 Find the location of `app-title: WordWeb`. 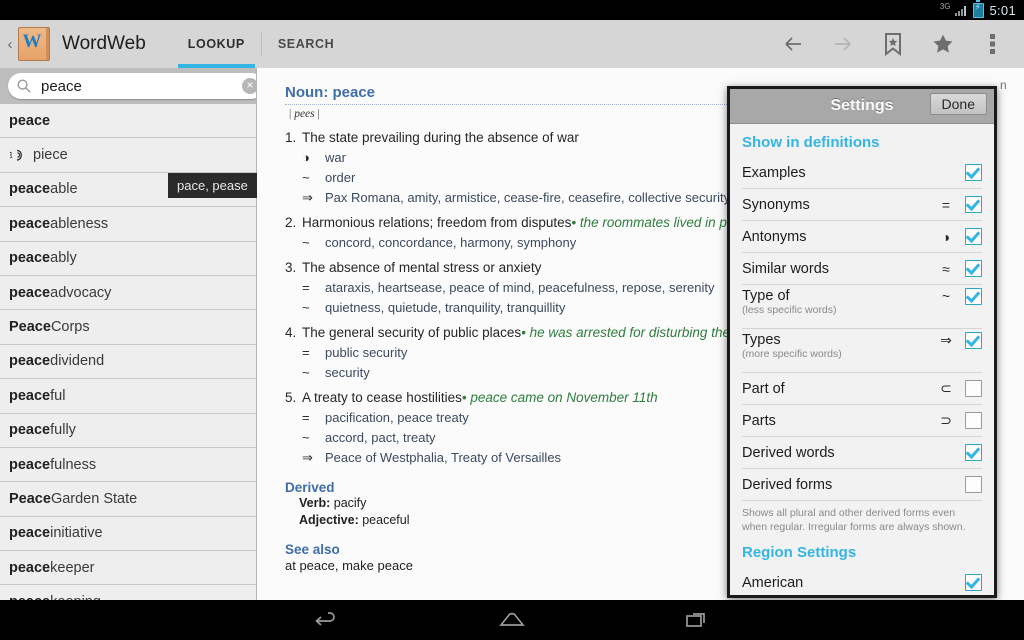

app-title: WordWeb is located at coordinates (104, 43).